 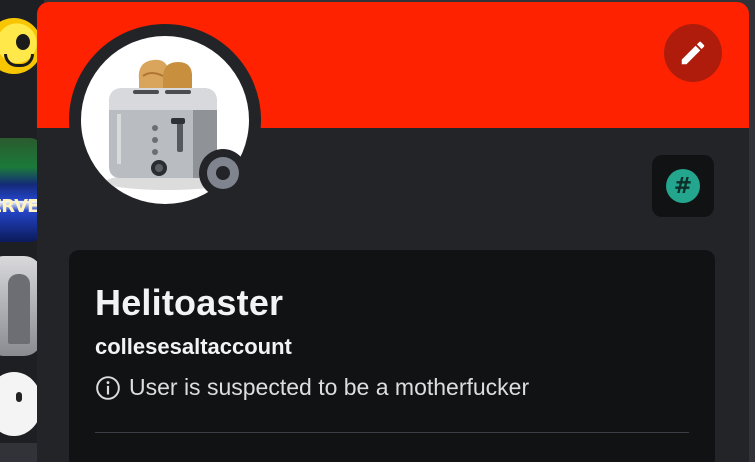 I want to click on figure-silhouette, so click(x=19, y=309).